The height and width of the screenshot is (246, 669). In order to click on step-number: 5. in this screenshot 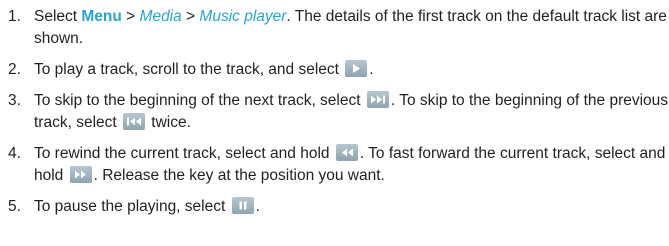, I will do `click(14, 206)`.